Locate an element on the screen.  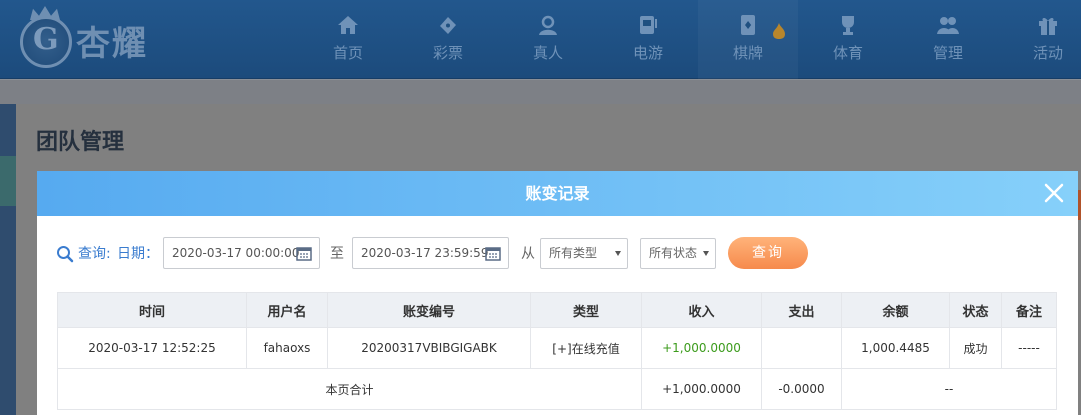
search-icon is located at coordinates (65, 254).